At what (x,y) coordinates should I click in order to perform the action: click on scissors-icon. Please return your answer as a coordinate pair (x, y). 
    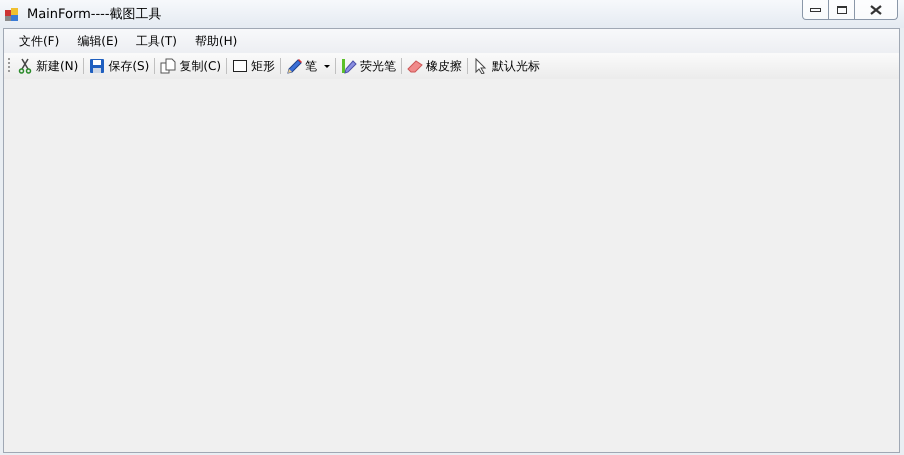
    Looking at the image, I should click on (25, 66).